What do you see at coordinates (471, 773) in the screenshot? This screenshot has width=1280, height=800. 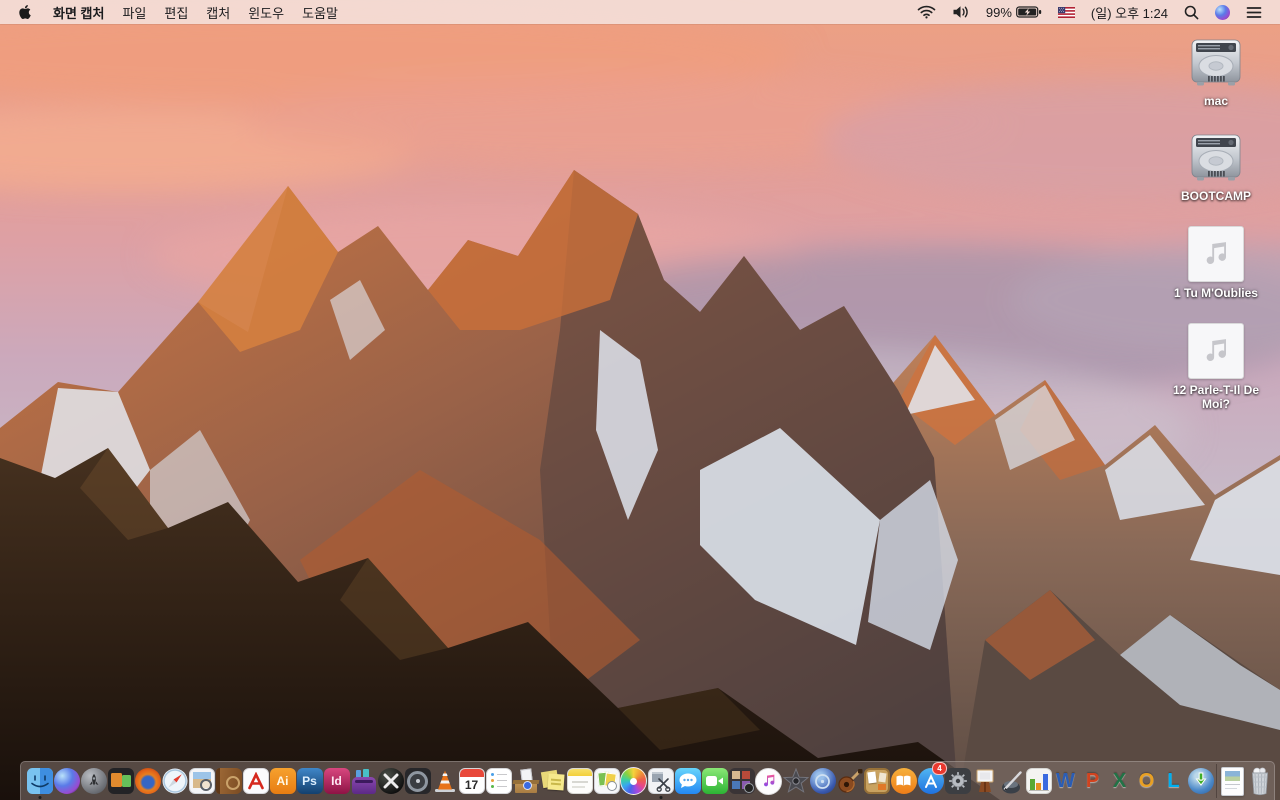 I see `calendar-header` at bounding box center [471, 773].